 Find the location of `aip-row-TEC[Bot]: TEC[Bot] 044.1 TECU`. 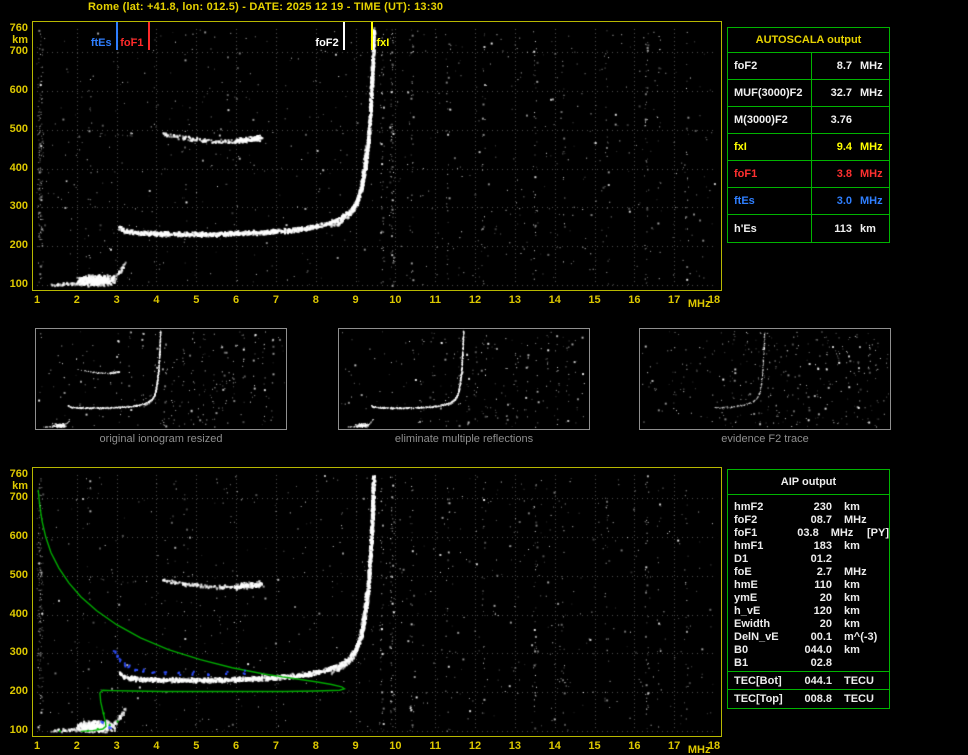

aip-row-TEC[Bot]: TEC[Bot] 044.1 TECU is located at coordinates (808, 680).